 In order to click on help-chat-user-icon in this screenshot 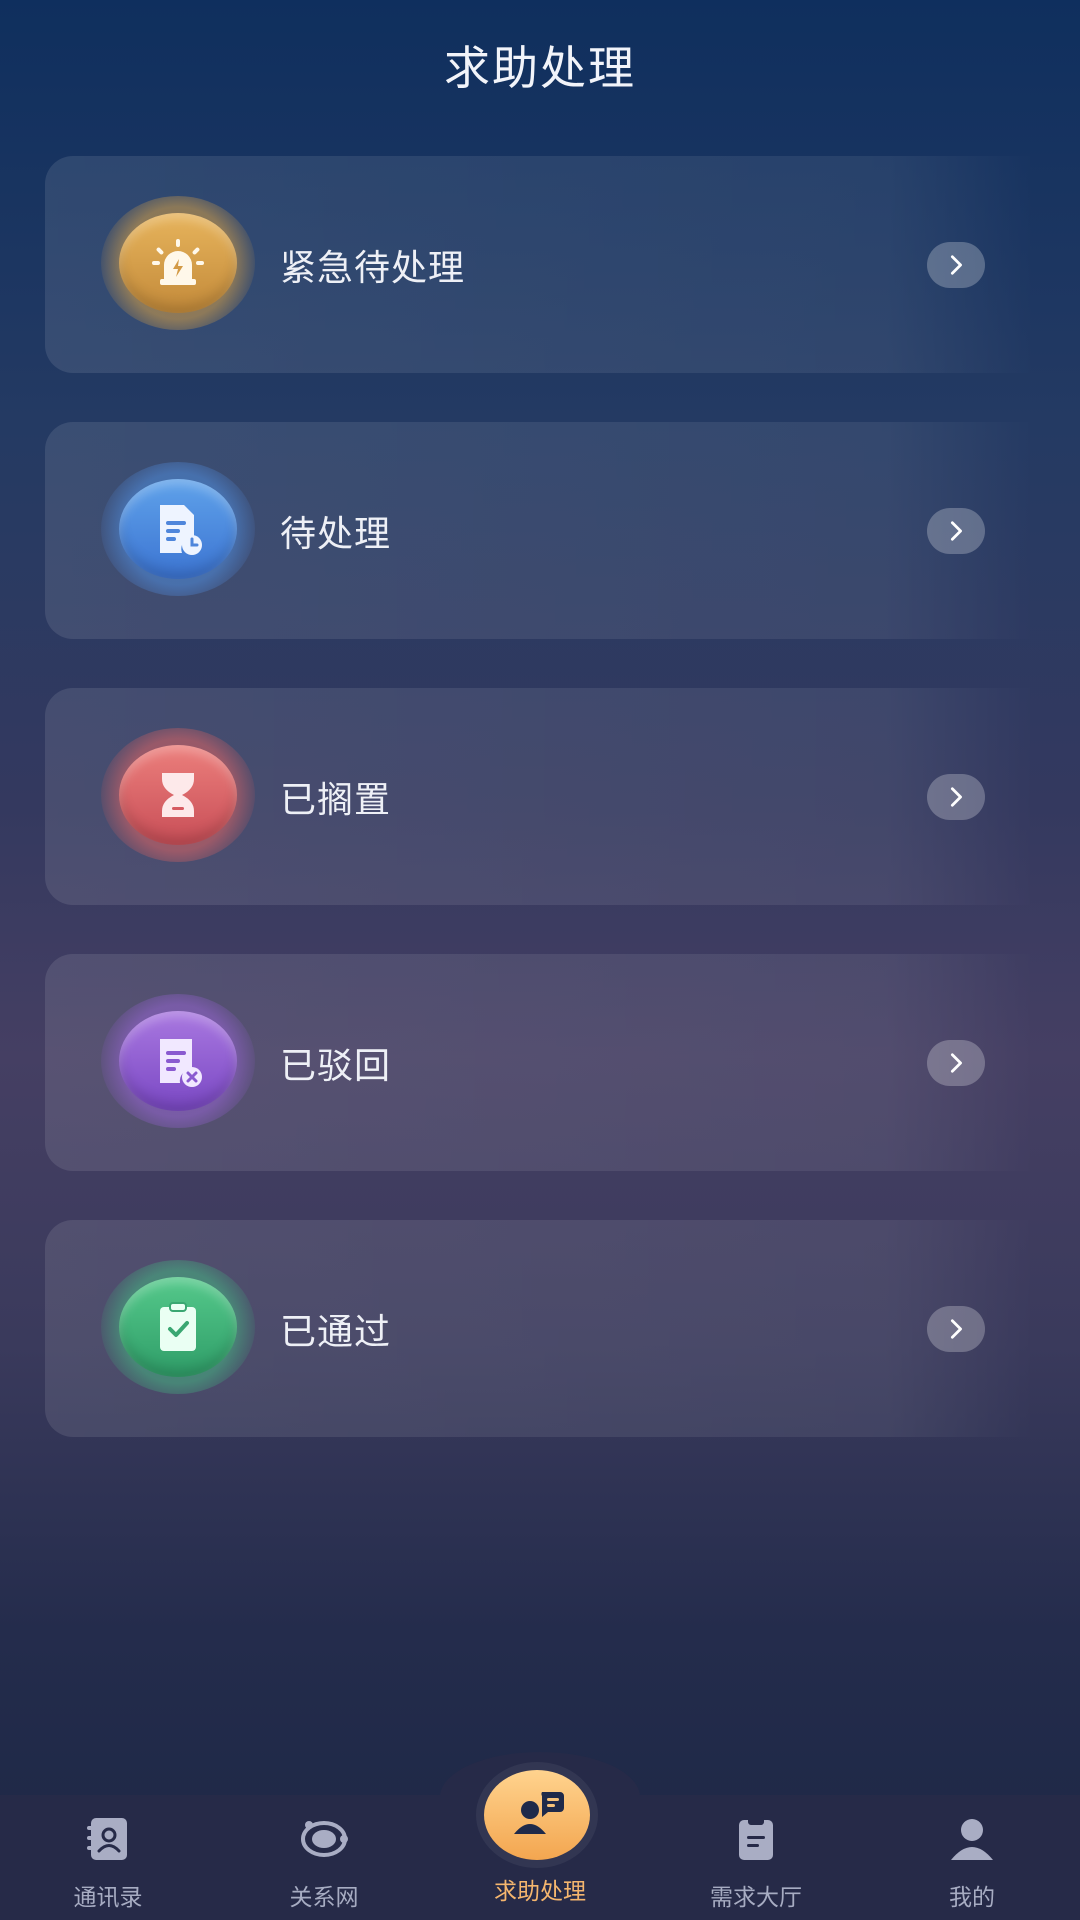, I will do `click(539, 1813)`.